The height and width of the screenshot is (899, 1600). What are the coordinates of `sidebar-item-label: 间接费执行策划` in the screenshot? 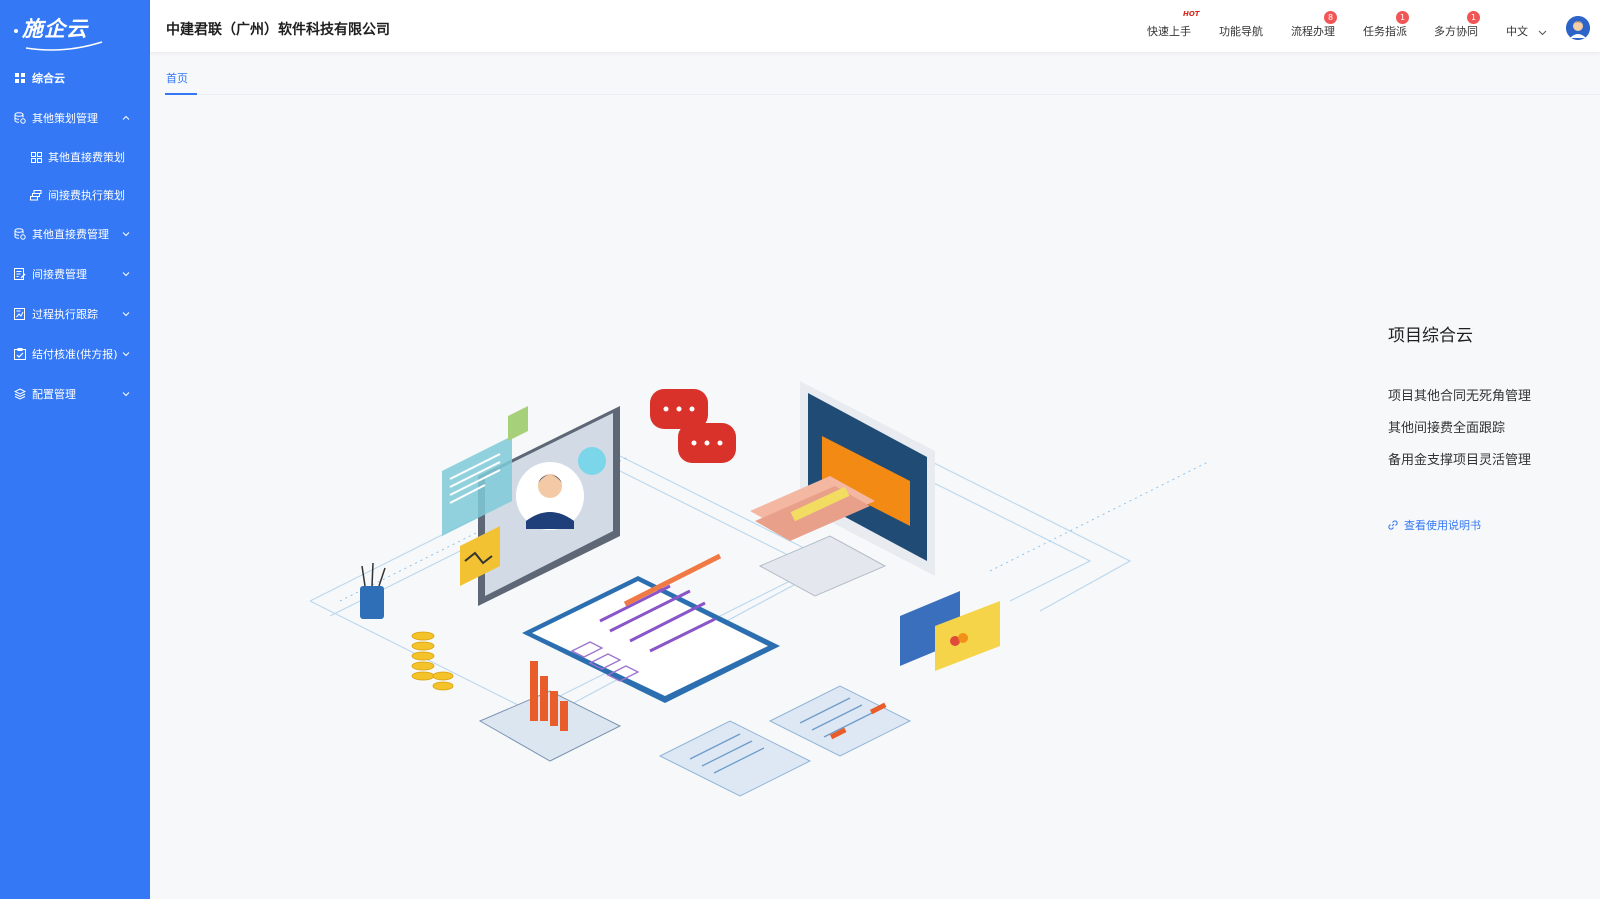 It's located at (86, 195).